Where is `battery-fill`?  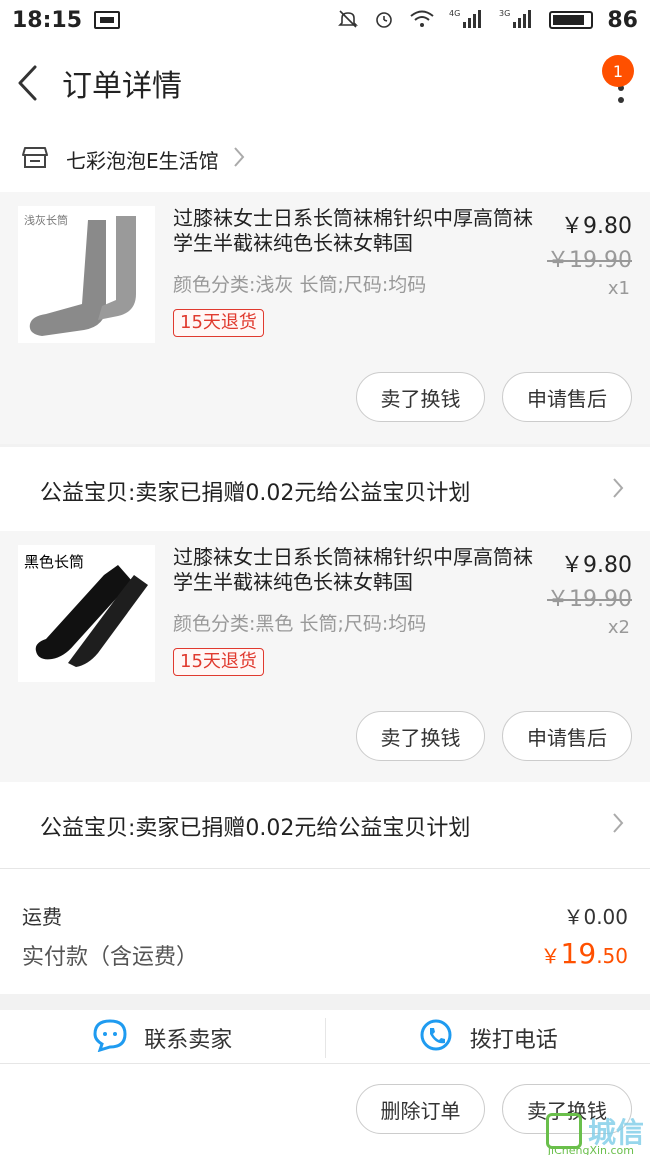 battery-fill is located at coordinates (569, 20).